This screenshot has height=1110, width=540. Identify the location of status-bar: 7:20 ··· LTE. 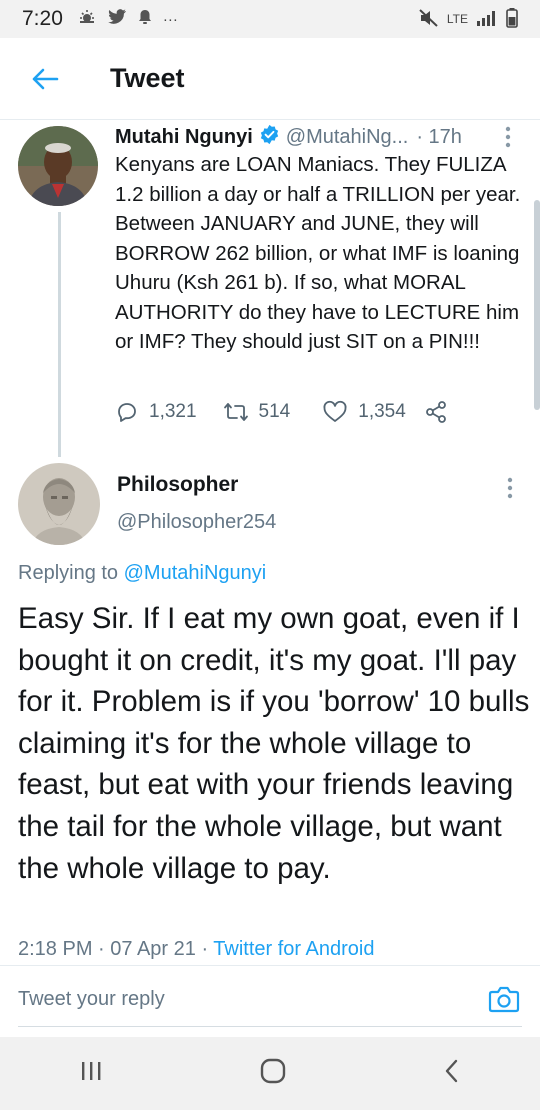
(270, 19).